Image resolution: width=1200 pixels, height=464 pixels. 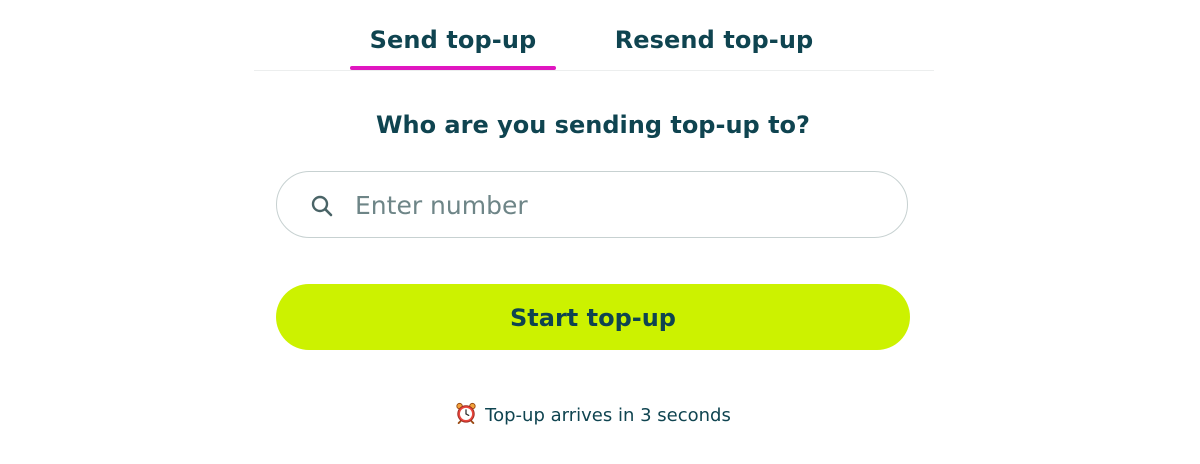 What do you see at coordinates (322, 206) in the screenshot?
I see `search-icon` at bounding box center [322, 206].